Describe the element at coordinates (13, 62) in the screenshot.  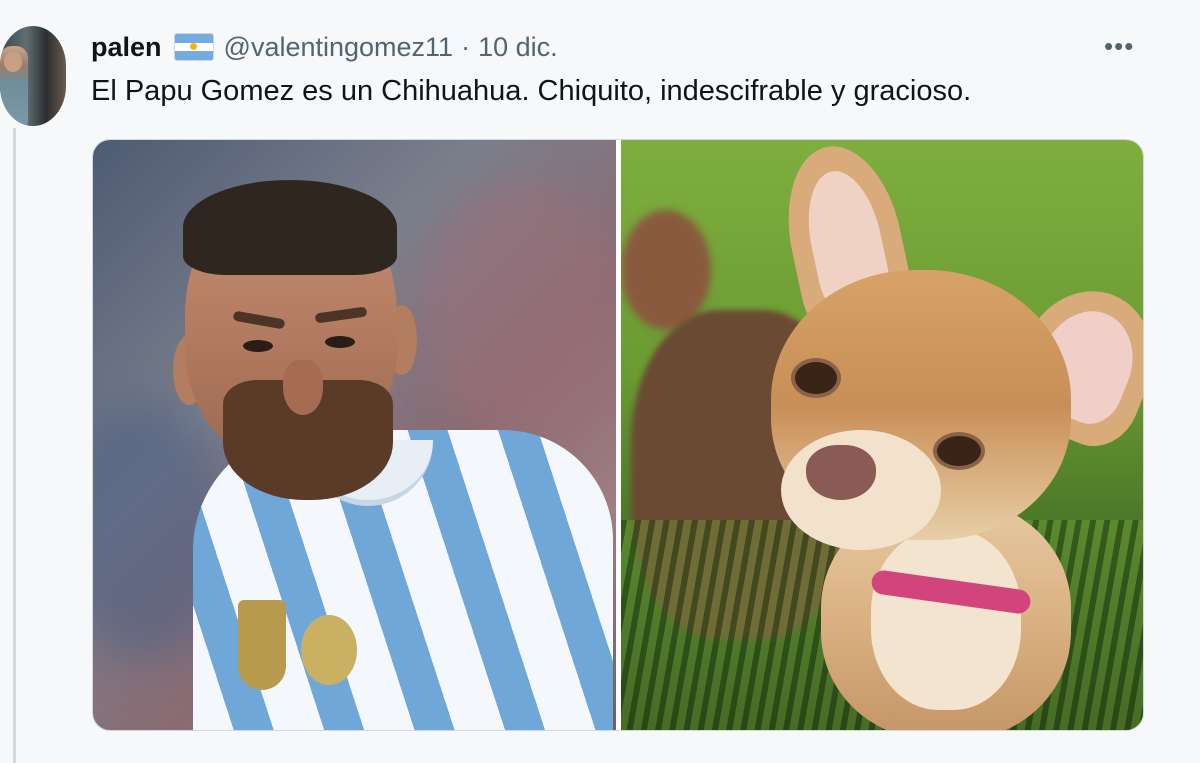
I see `avatar-head` at that location.